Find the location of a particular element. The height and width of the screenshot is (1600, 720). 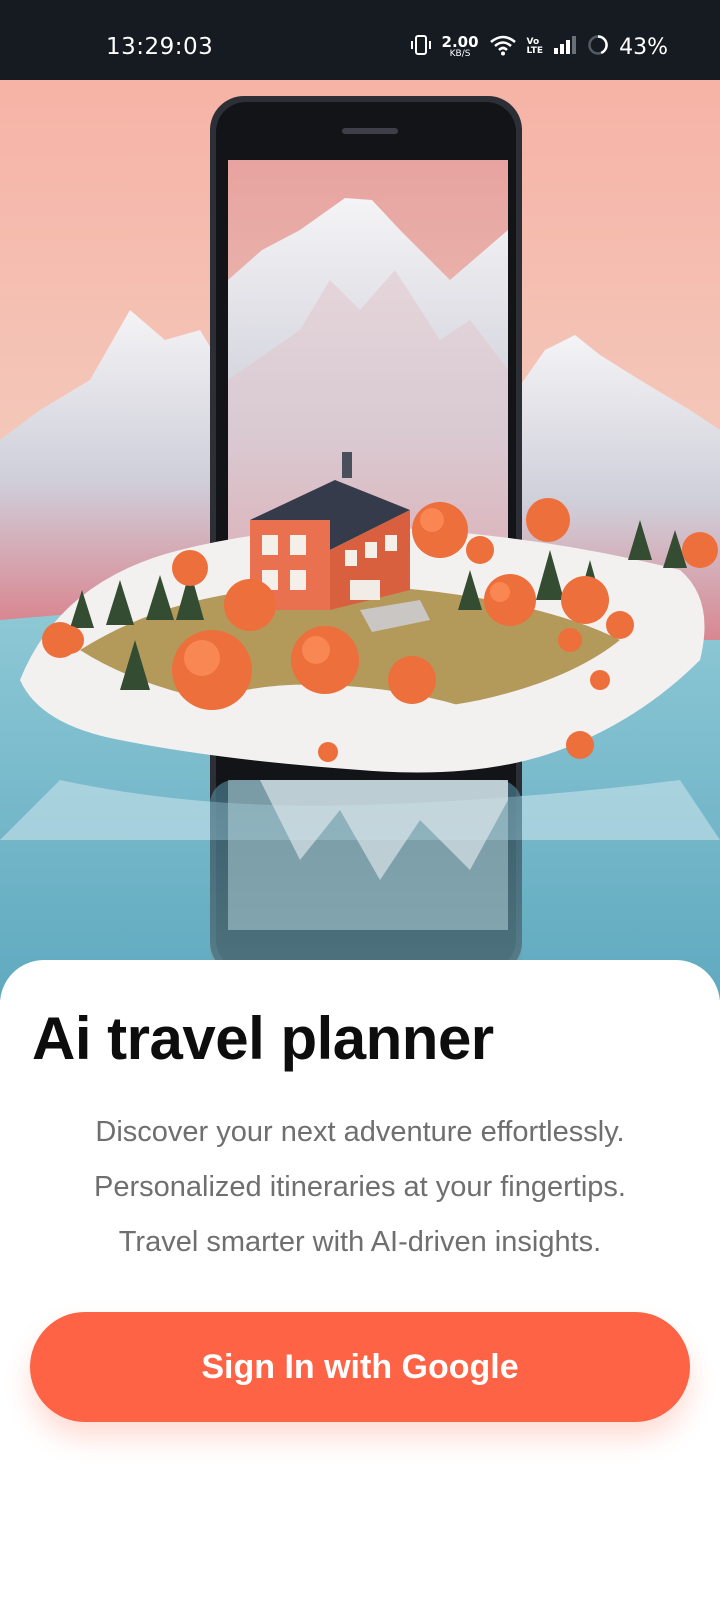

network-speed: 2.00 KB/S is located at coordinates (460, 47).